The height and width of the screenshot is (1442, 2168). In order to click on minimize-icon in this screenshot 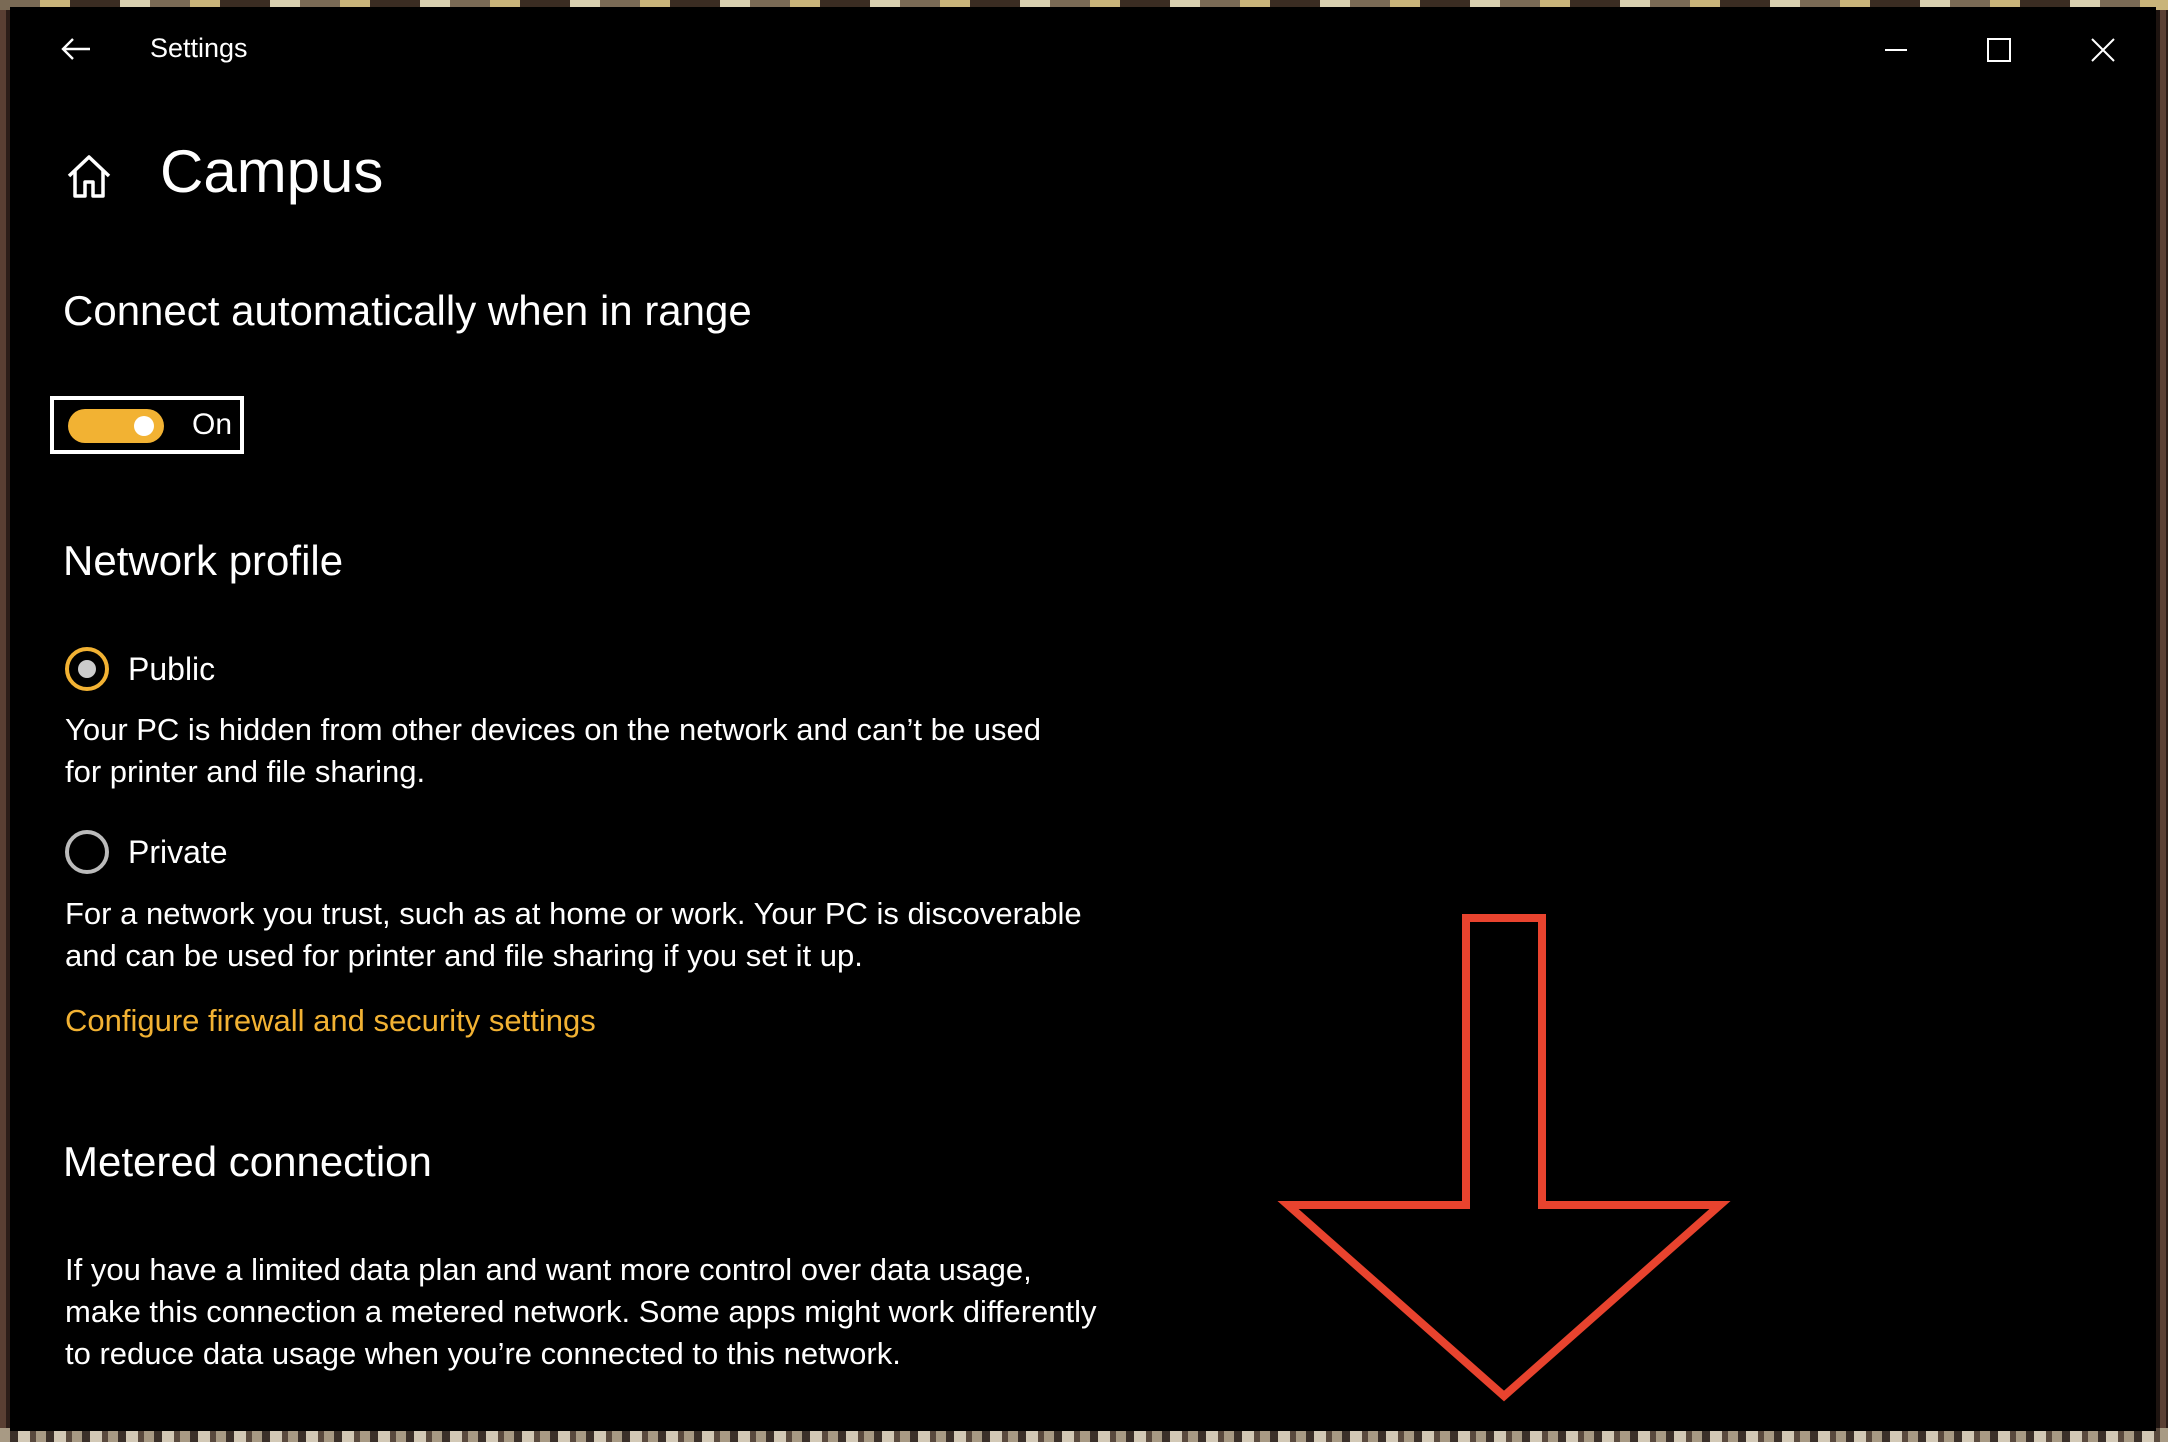, I will do `click(1896, 50)`.